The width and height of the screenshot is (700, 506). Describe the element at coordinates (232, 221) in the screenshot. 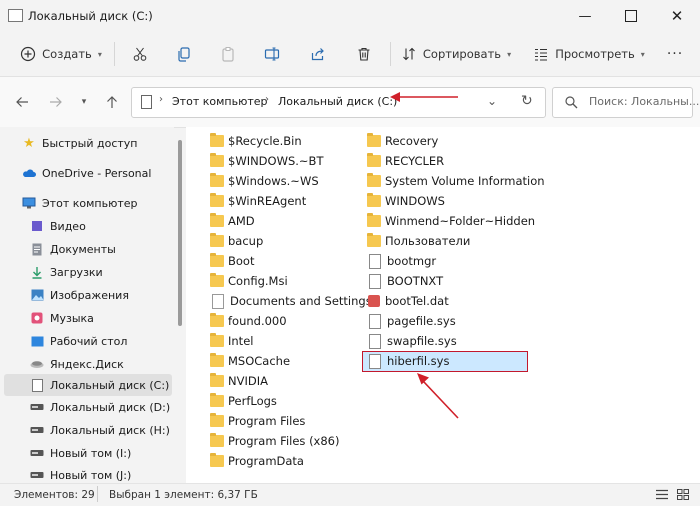

I see `list-item: AMD` at that location.